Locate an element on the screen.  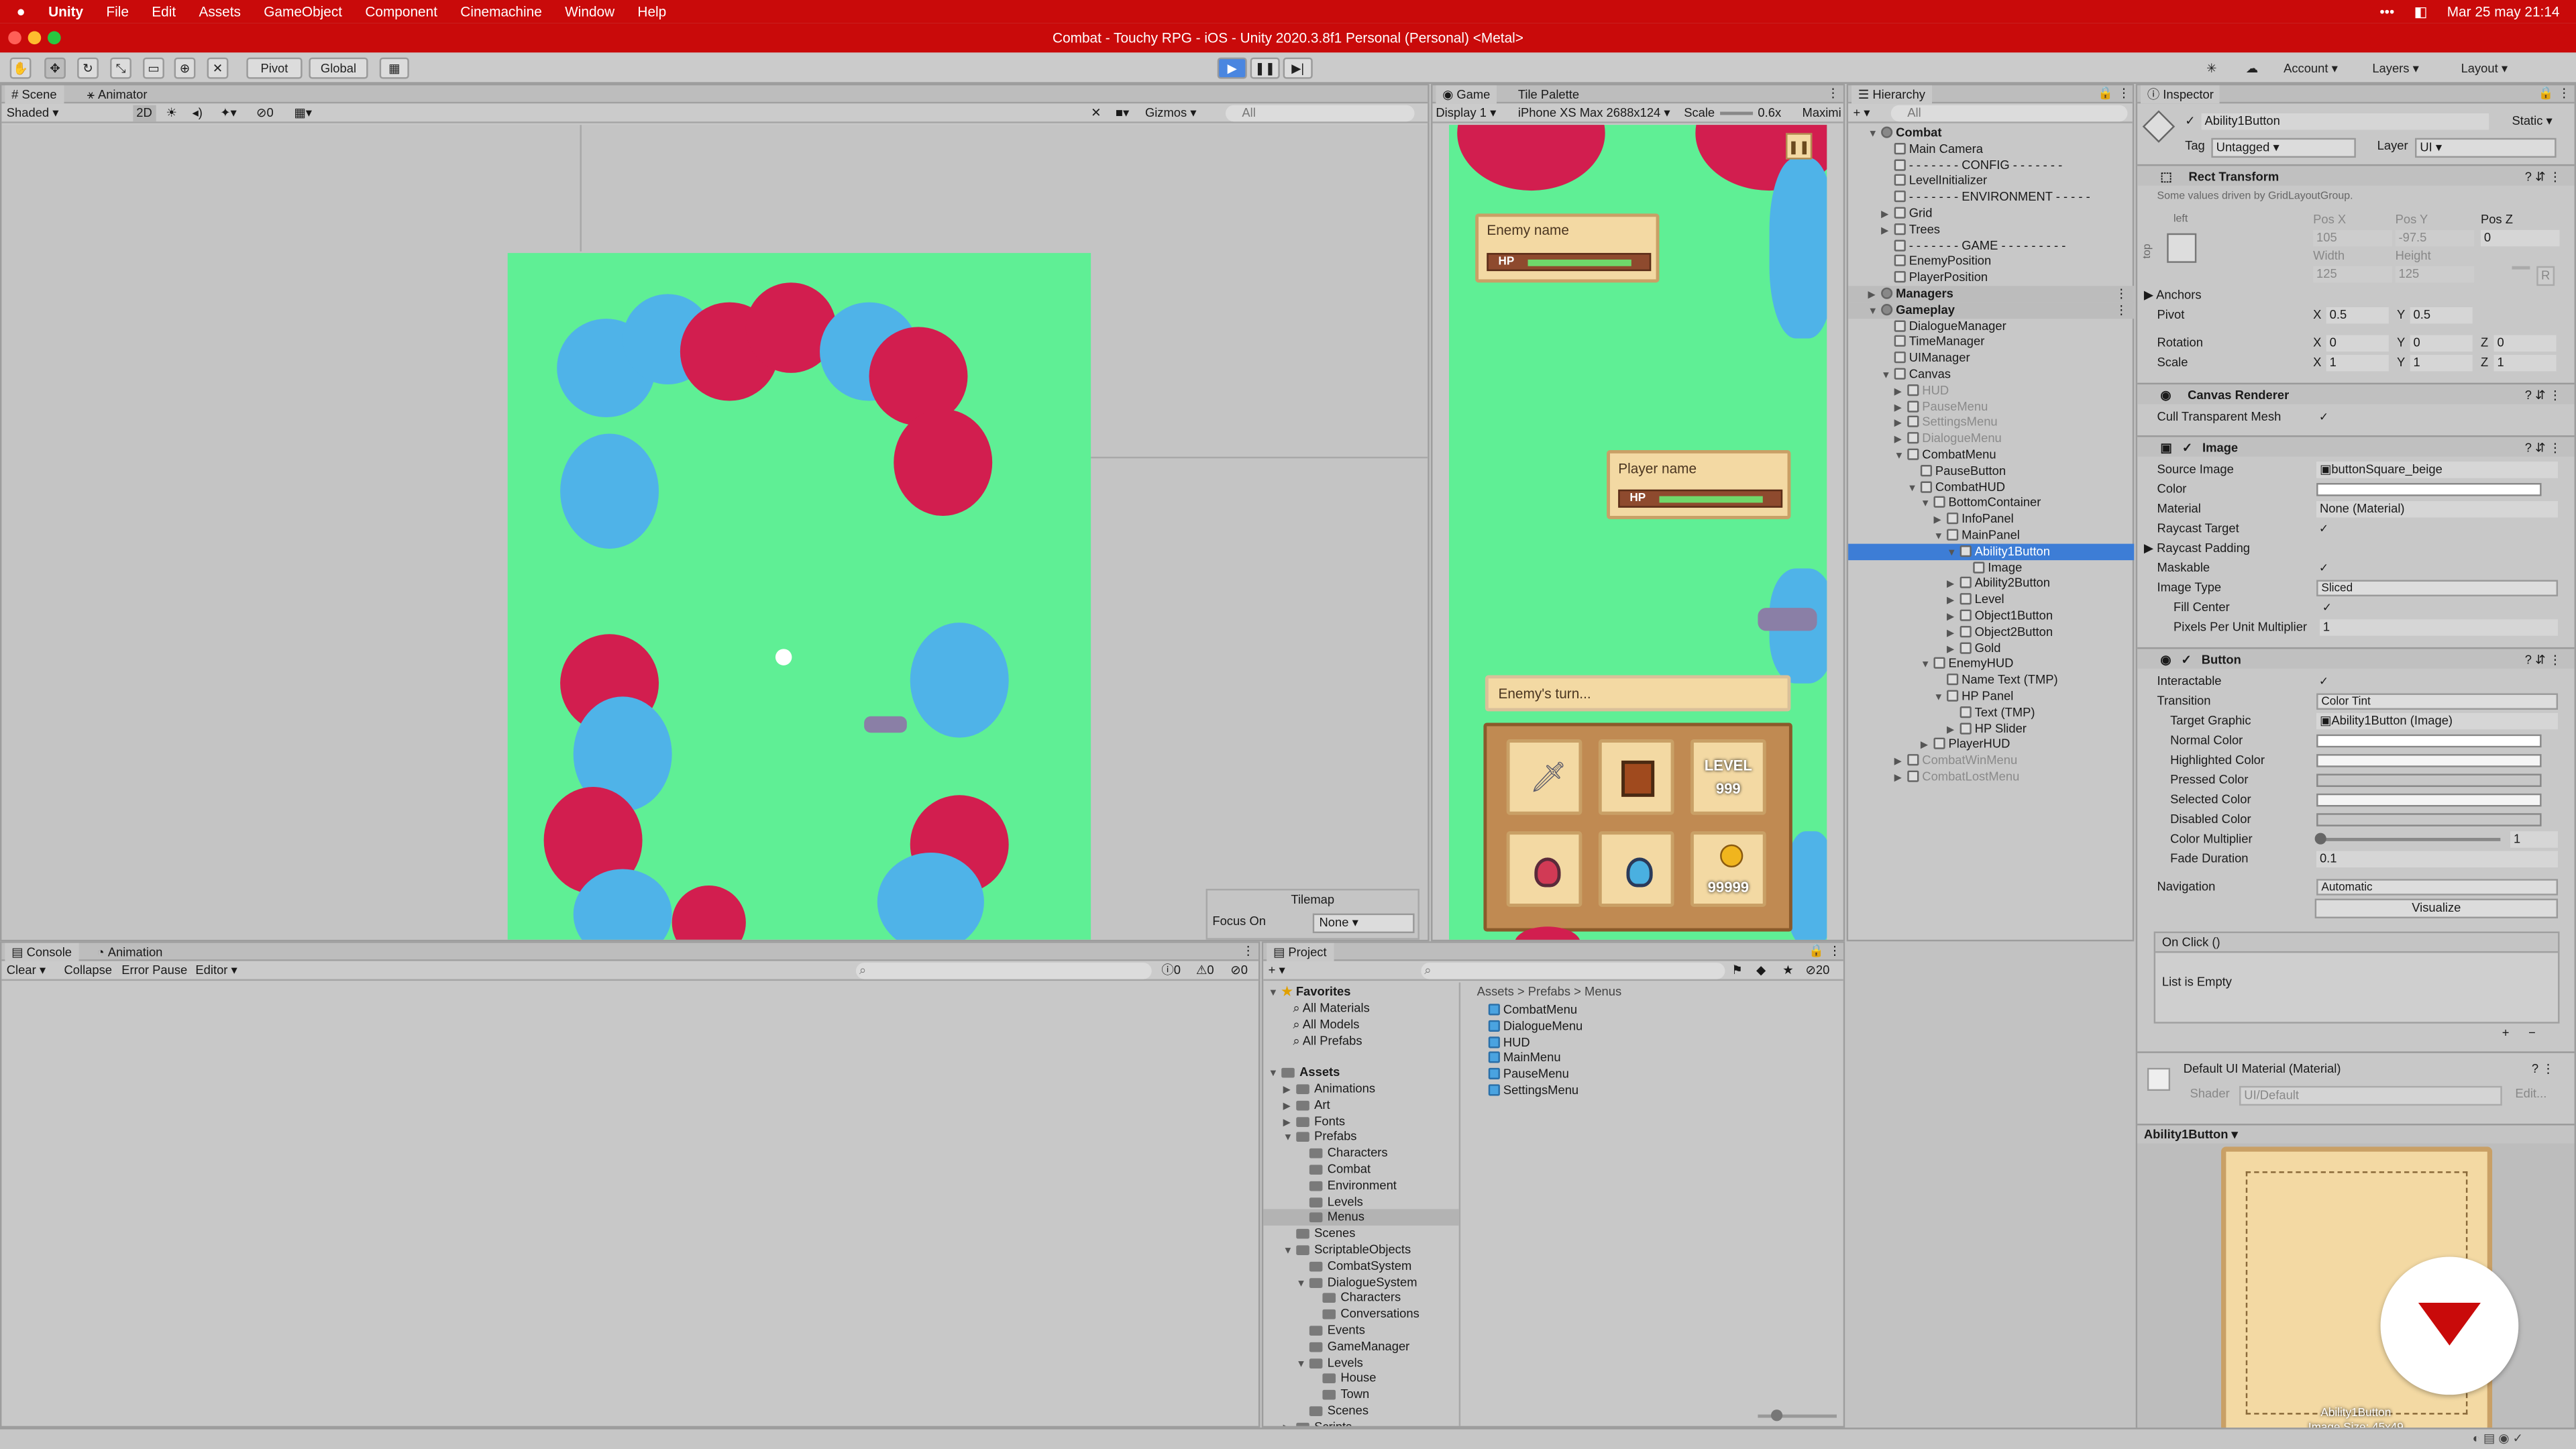
posz-field: 0 is located at coordinates (2520, 237).